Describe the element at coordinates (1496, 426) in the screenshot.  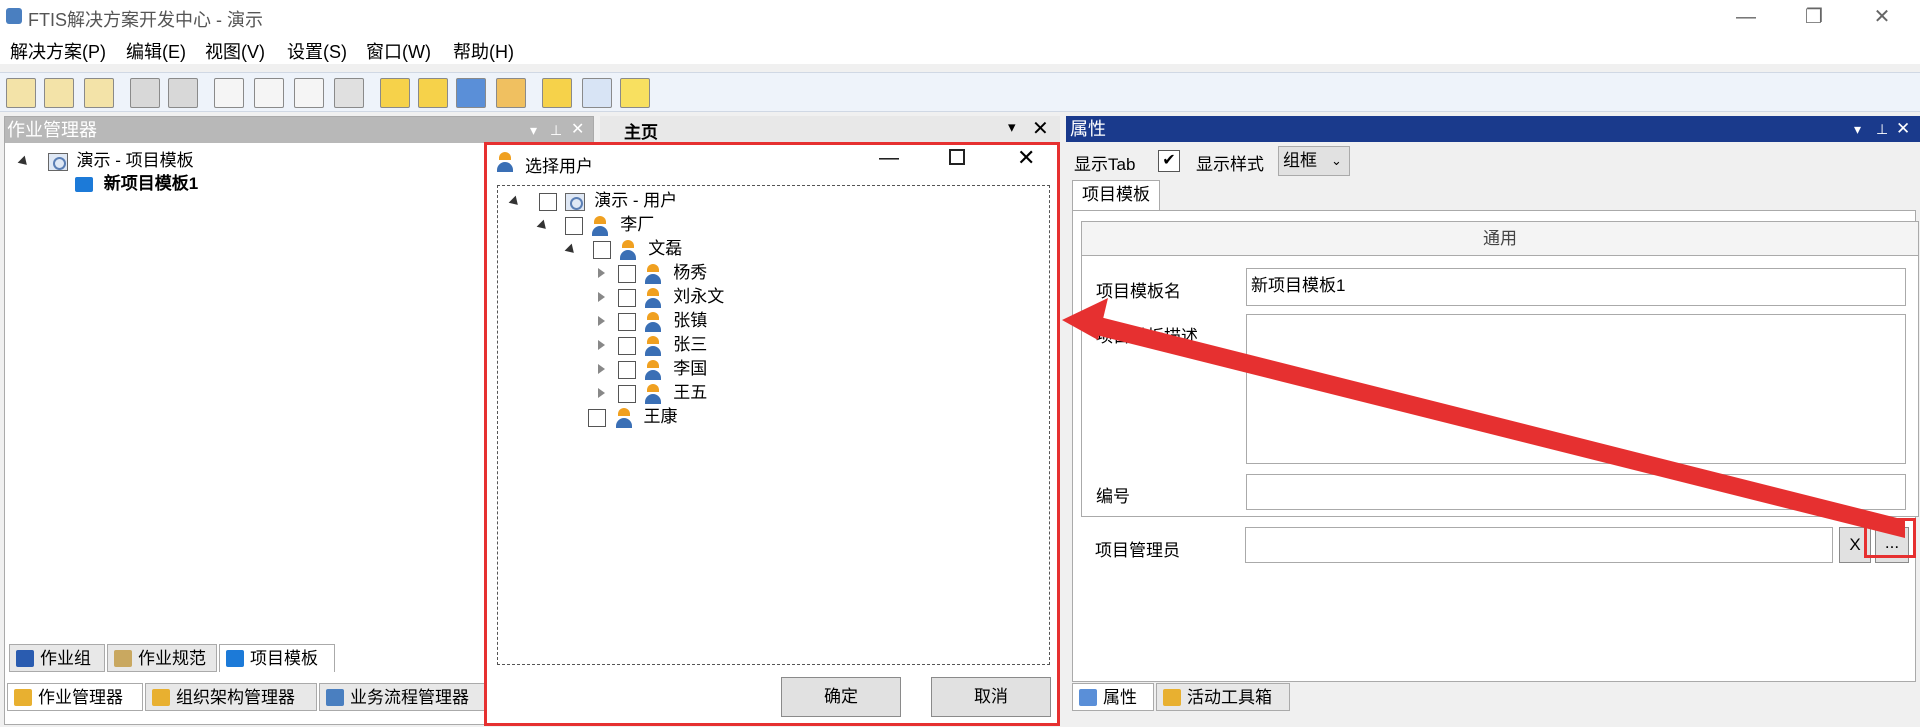
I see `arrow-shaft` at that location.